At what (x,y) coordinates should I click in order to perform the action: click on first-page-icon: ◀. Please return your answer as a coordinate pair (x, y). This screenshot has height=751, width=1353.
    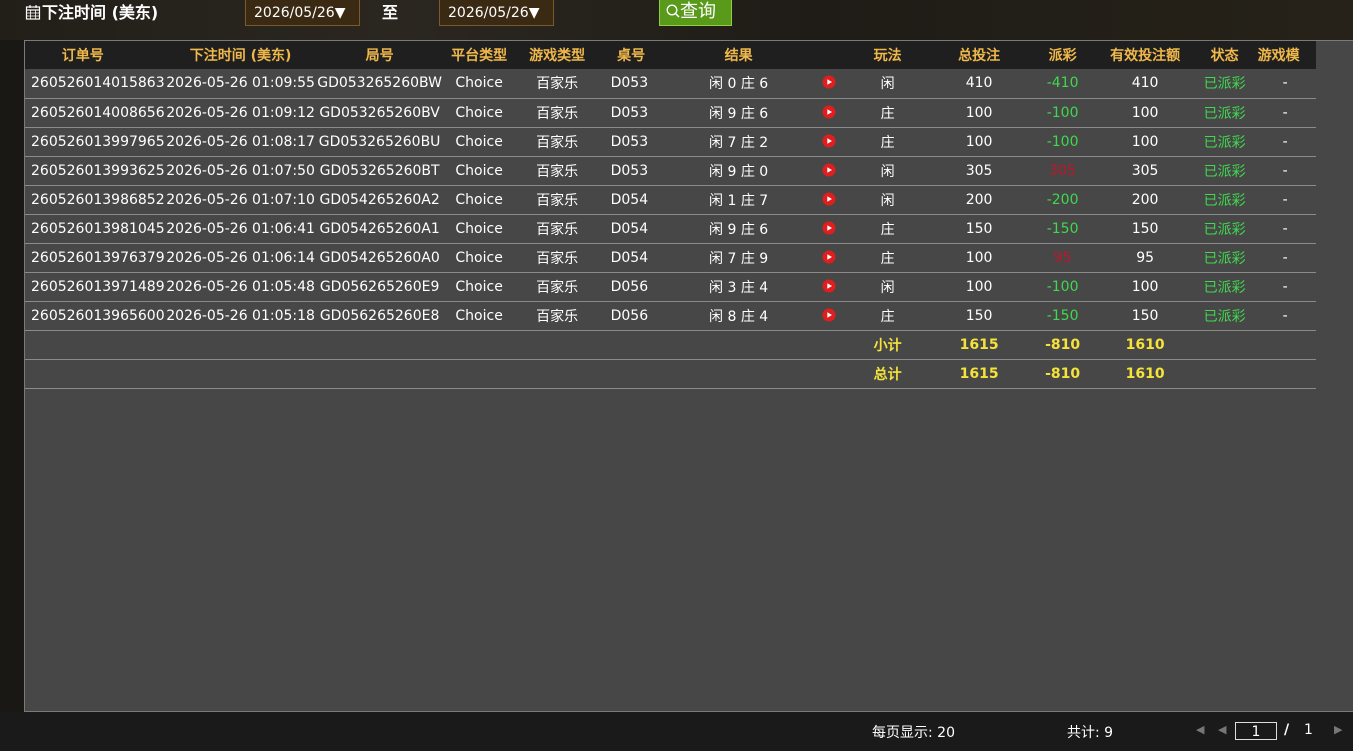
    Looking at the image, I should click on (1200, 729).